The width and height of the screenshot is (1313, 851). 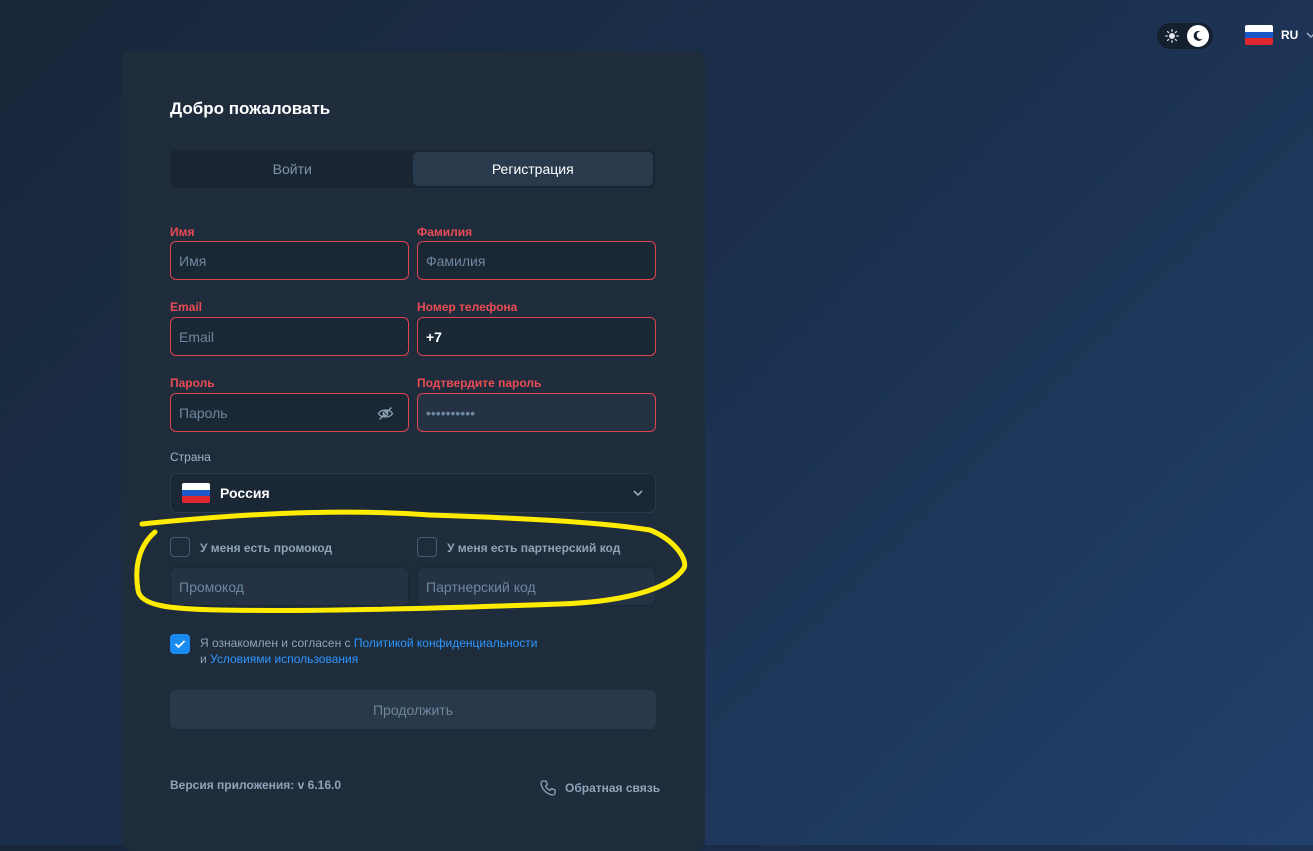 I want to click on first-name-label: Имя, so click(x=182, y=232).